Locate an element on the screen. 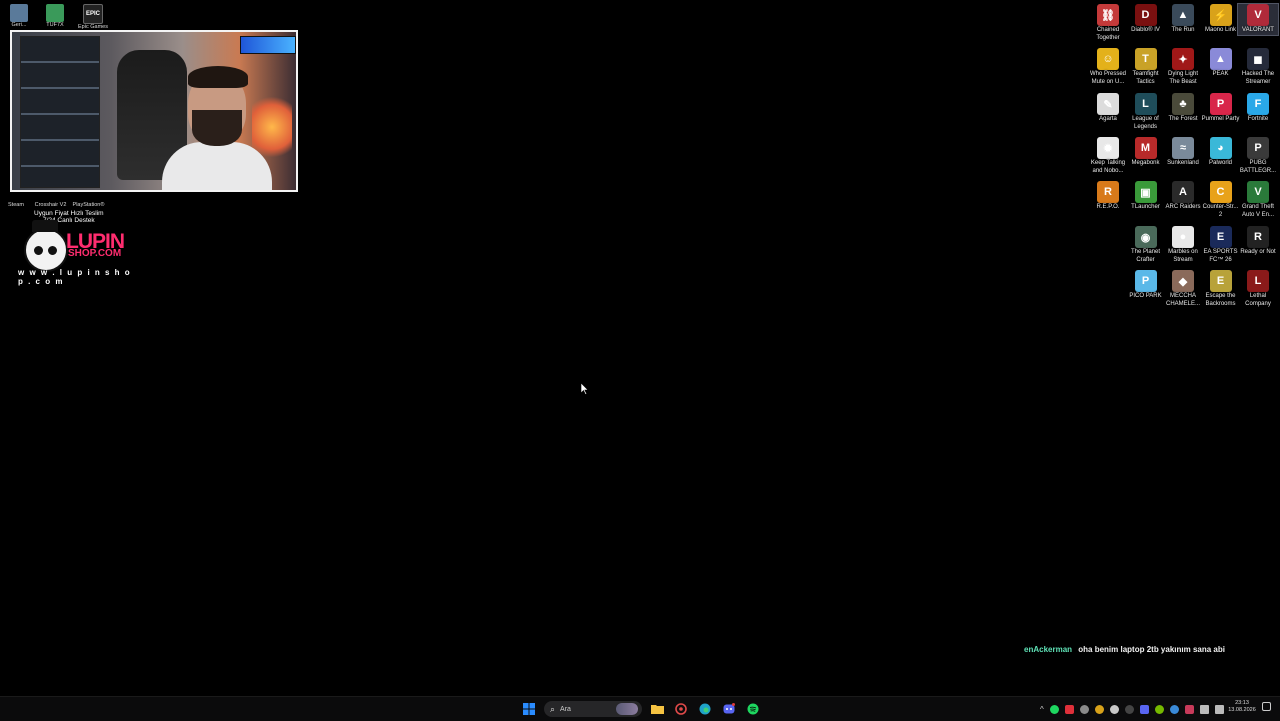 This screenshot has width=1280, height=721. tray-volume-icon is located at coordinates (1219, 709).